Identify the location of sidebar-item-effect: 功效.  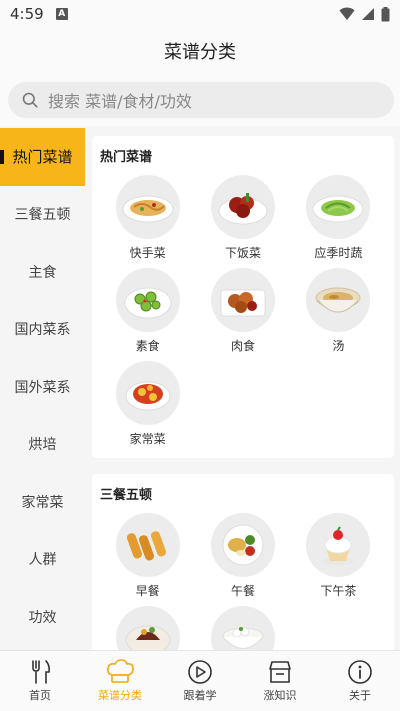
(42, 617).